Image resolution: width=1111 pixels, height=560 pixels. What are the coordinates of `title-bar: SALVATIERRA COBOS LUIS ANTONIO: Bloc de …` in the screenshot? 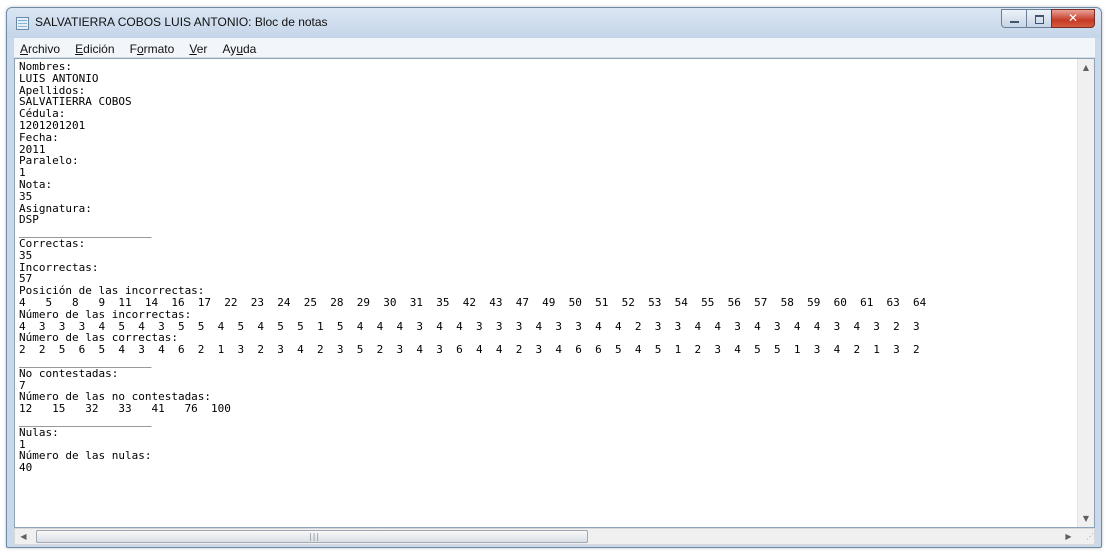 It's located at (554, 23).